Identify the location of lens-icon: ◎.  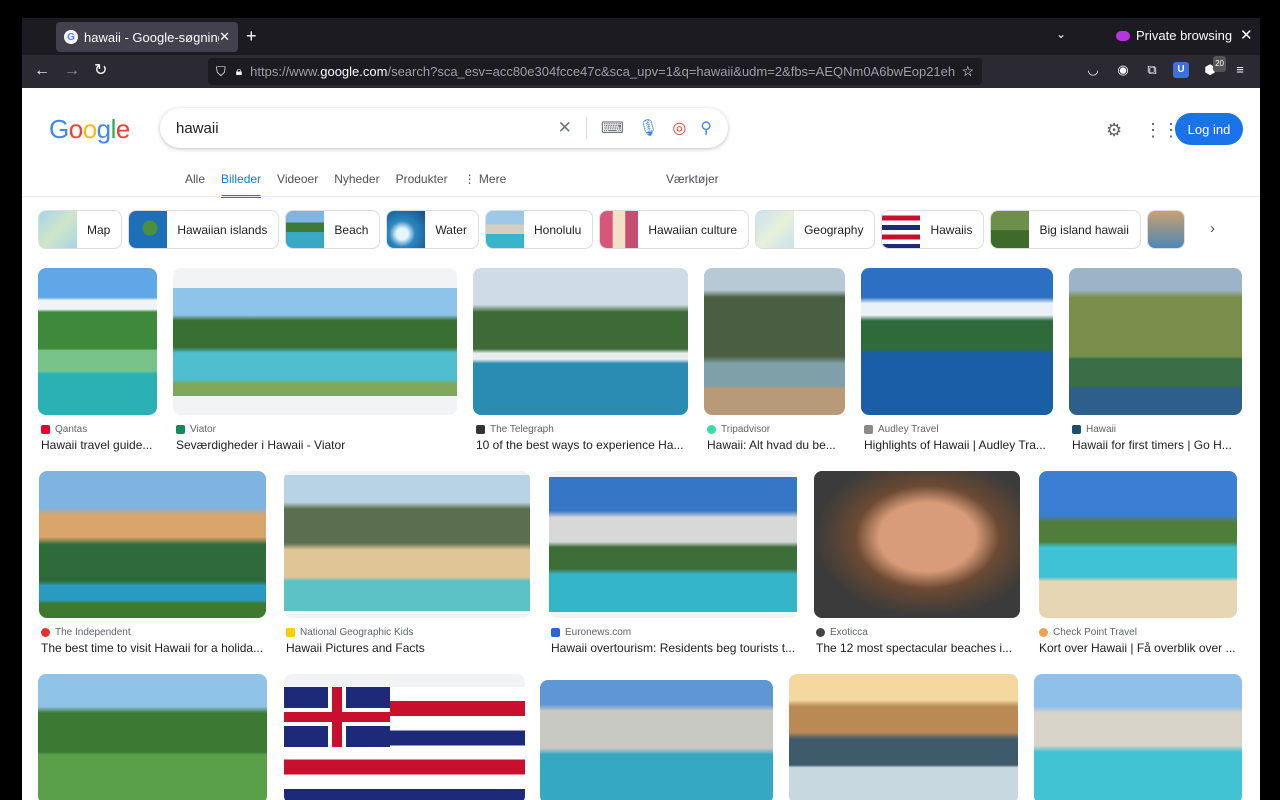
(679, 128).